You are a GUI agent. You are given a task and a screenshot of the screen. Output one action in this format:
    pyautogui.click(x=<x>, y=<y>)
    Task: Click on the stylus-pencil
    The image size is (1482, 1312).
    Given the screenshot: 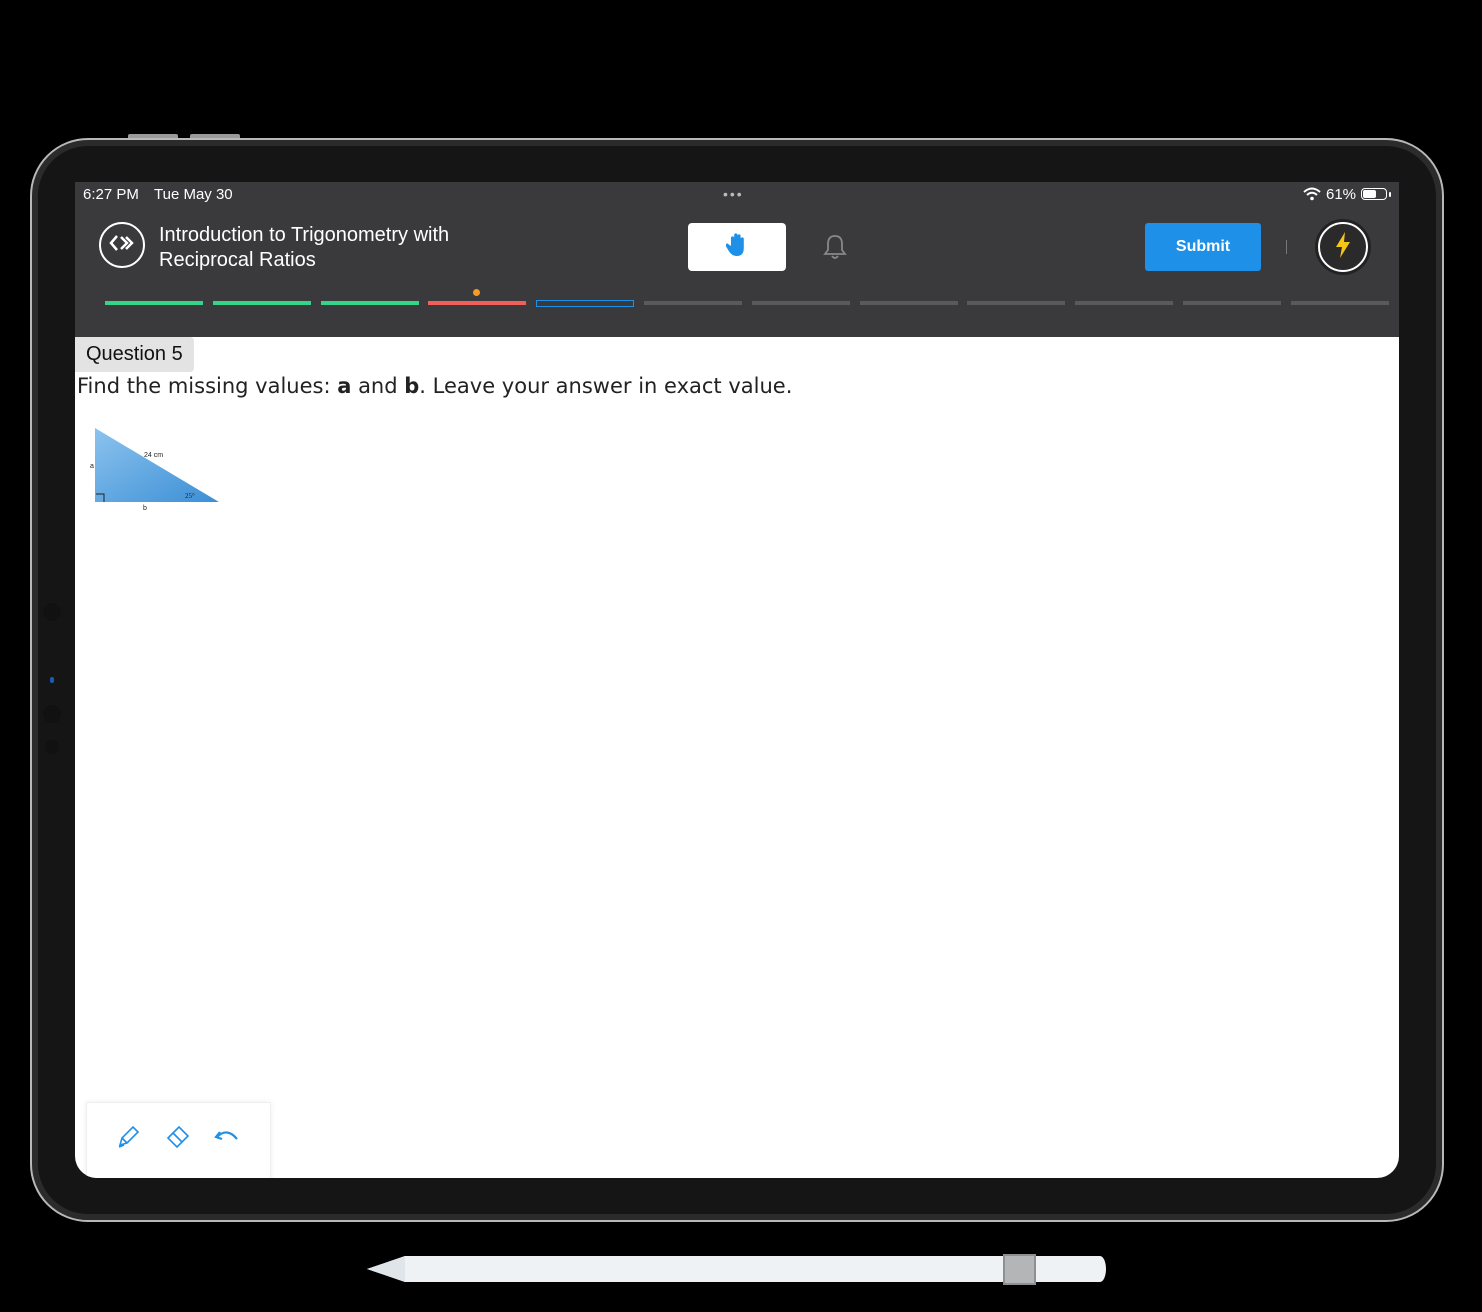 What is the action you would take?
    pyautogui.click(x=737, y=1271)
    